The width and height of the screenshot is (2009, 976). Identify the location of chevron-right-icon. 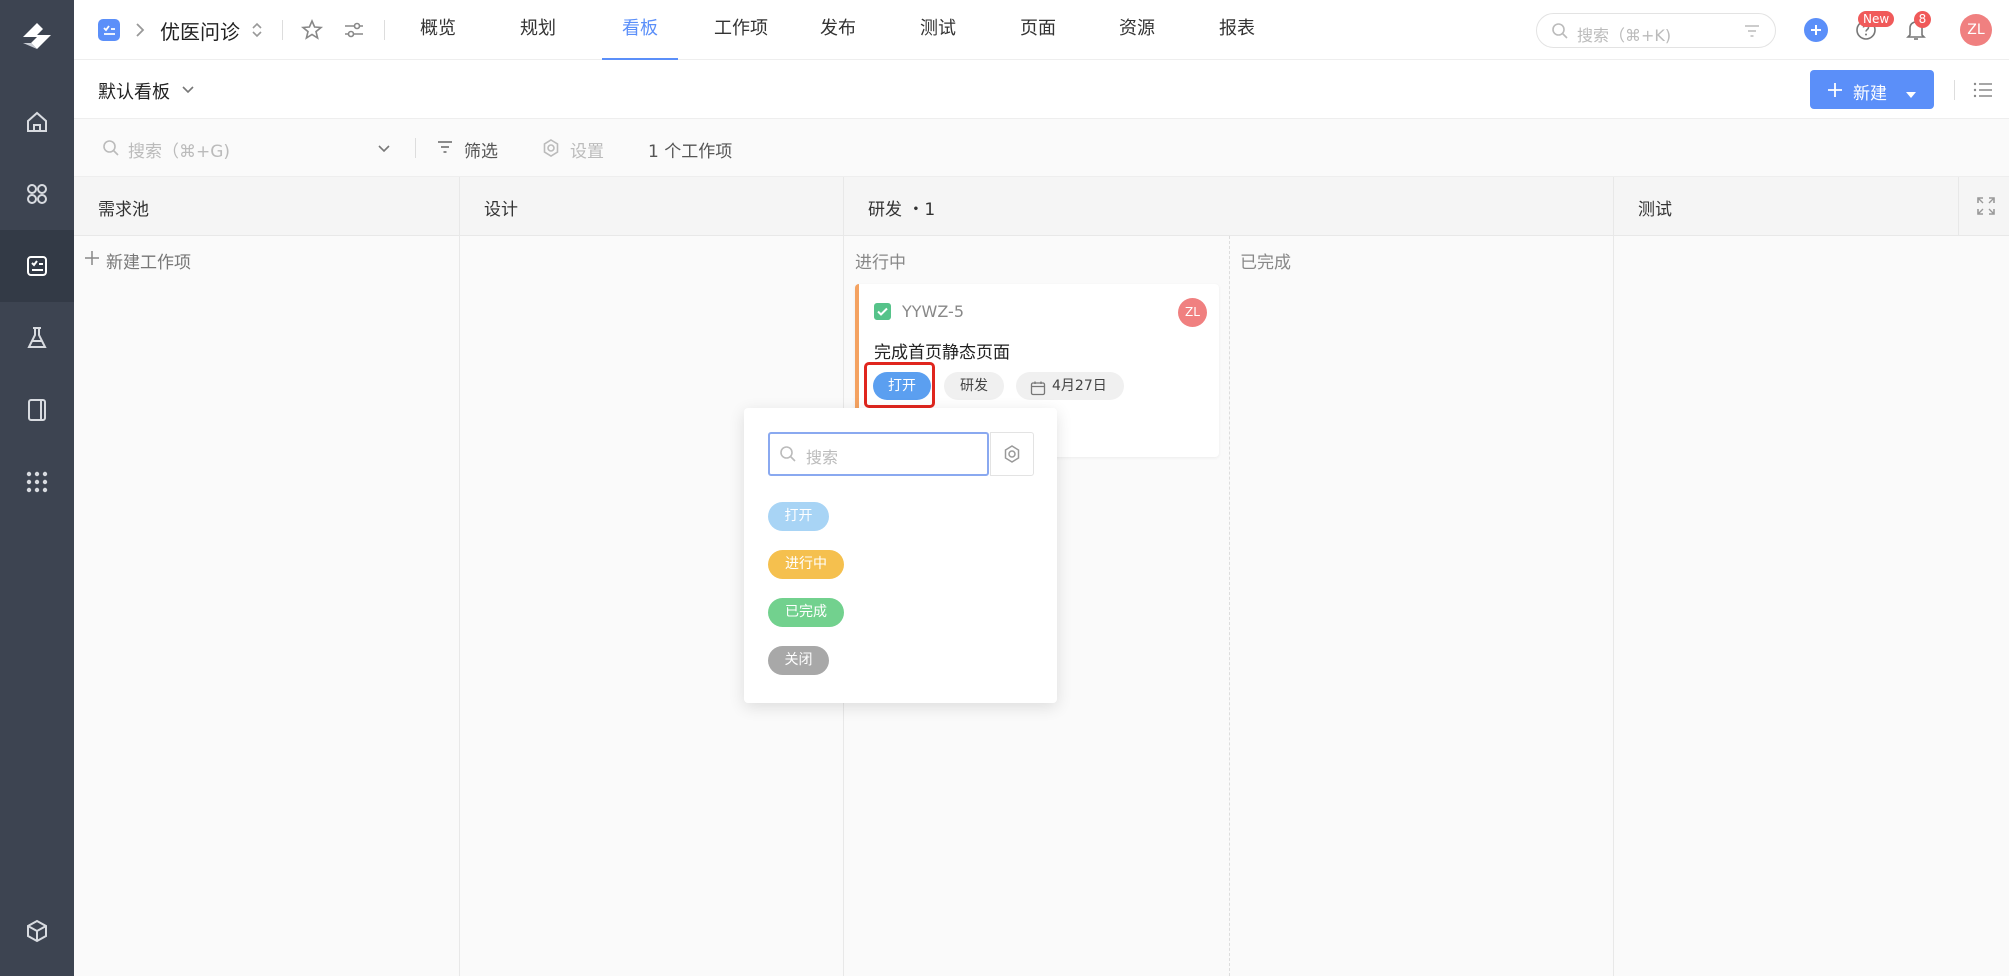
(140, 32).